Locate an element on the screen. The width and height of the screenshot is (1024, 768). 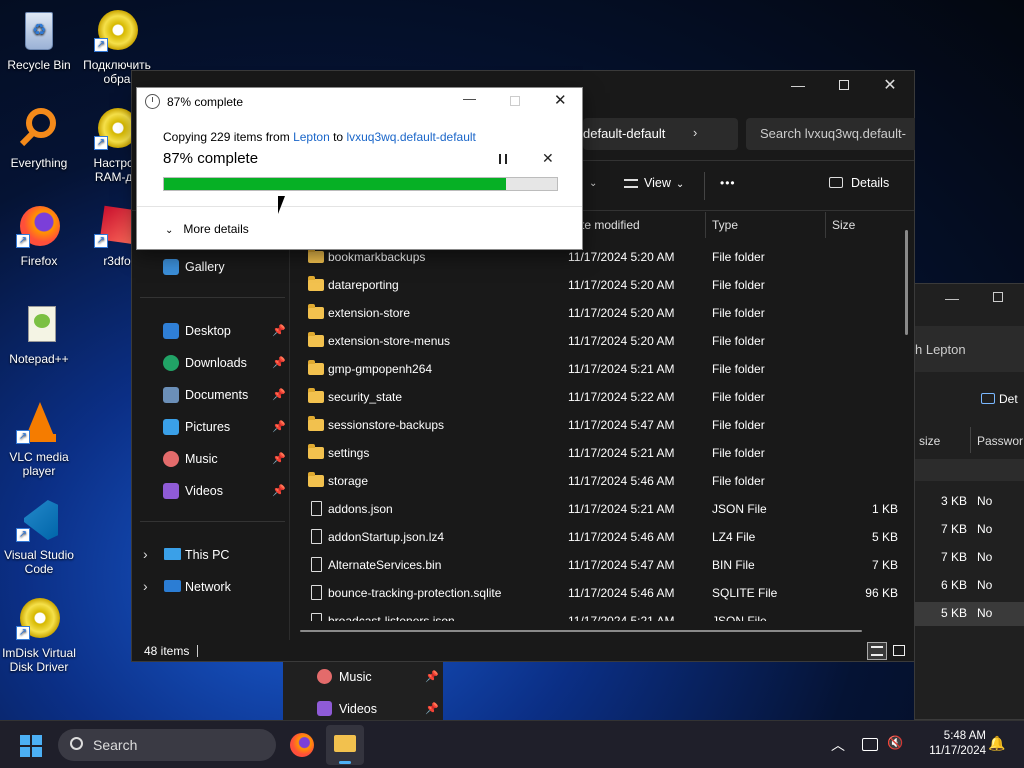
sidebar-item-pictures: Pictures 📌 is located at coordinates (225, 427).